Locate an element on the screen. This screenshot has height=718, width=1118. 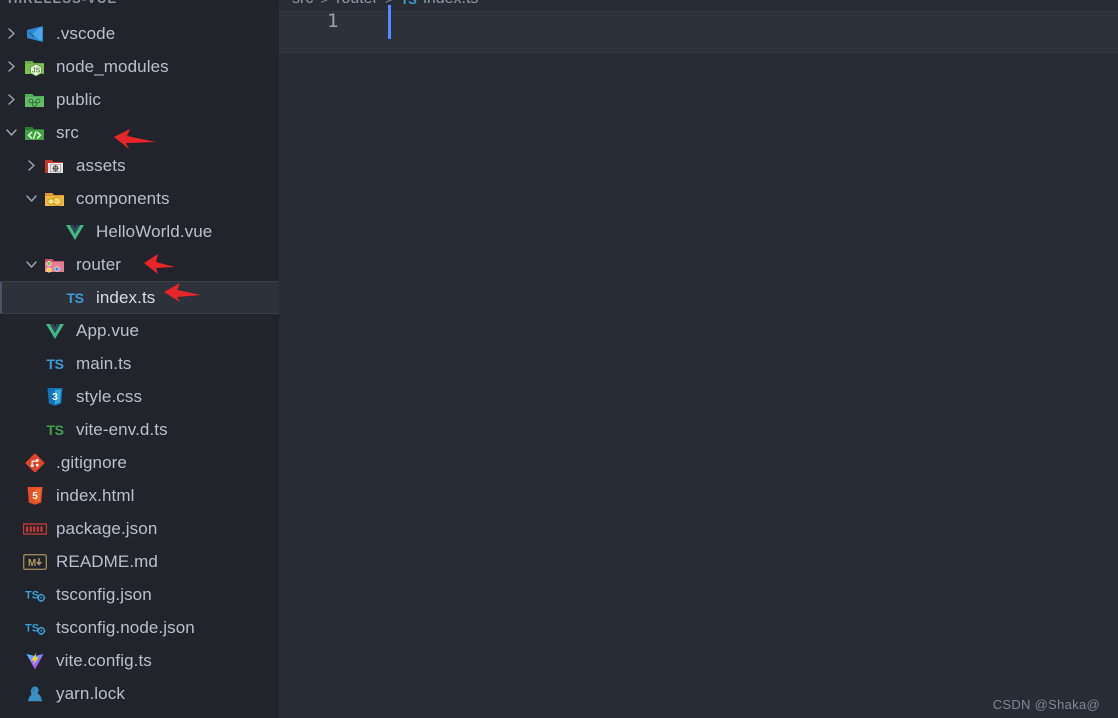
svg-text: 3 is located at coordinates (55, 397).